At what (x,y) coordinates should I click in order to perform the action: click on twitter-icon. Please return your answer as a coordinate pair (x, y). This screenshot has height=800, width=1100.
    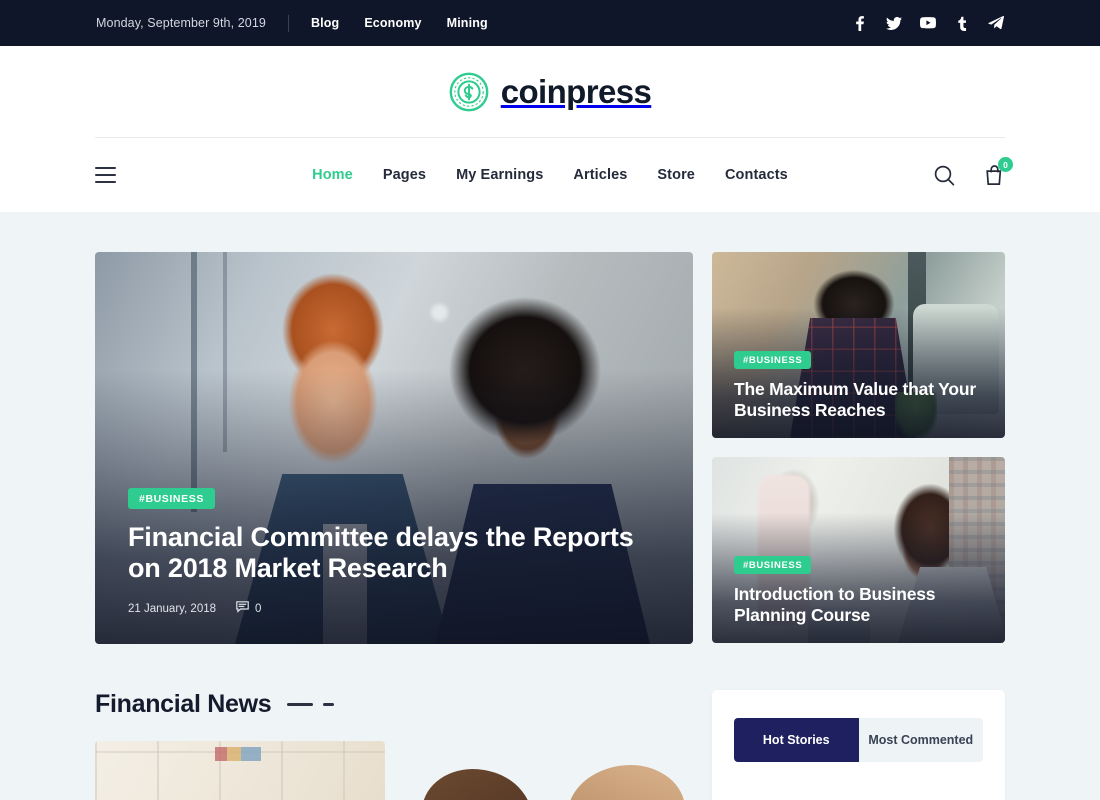
    Looking at the image, I should click on (894, 23).